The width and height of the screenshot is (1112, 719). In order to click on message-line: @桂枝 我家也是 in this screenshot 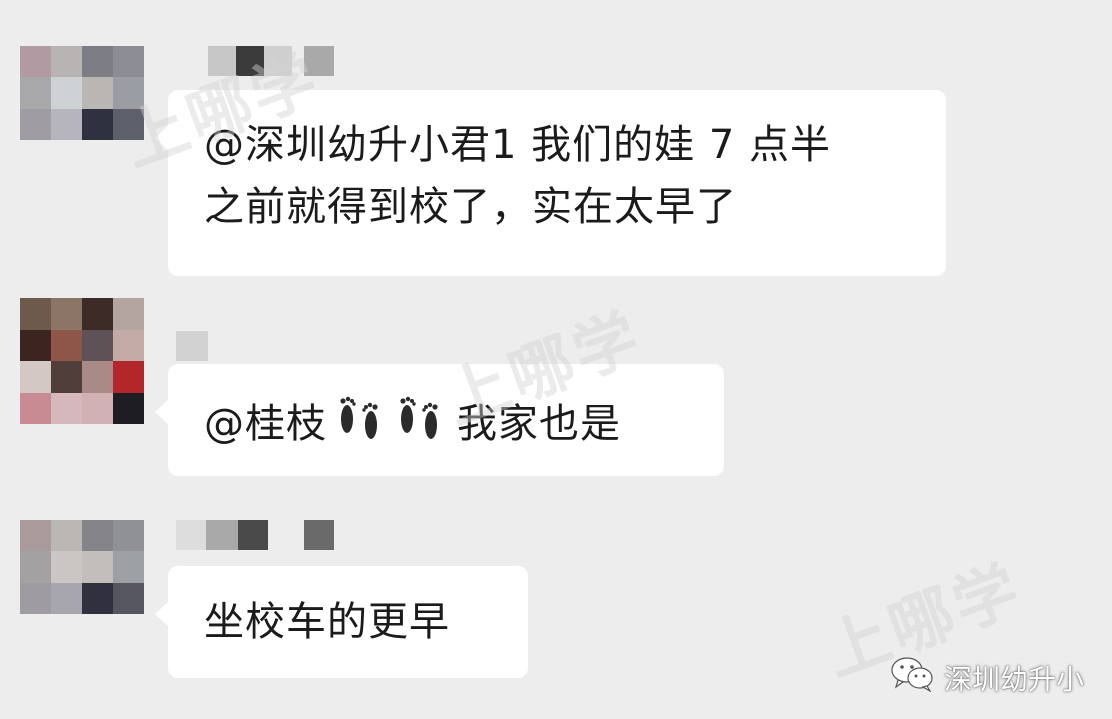, I will do `click(446, 426)`.